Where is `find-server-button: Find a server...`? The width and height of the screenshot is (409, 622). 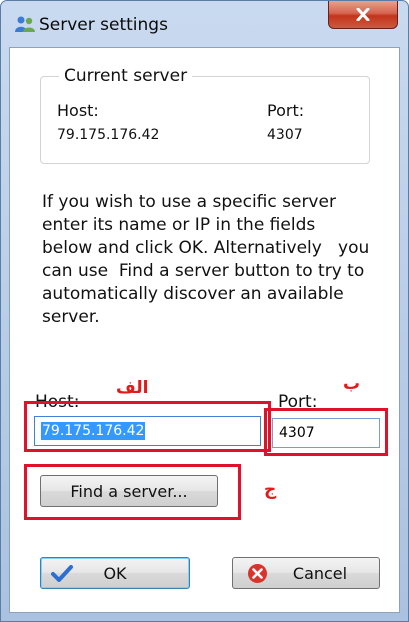
find-server-button: Find a server... is located at coordinates (129, 491).